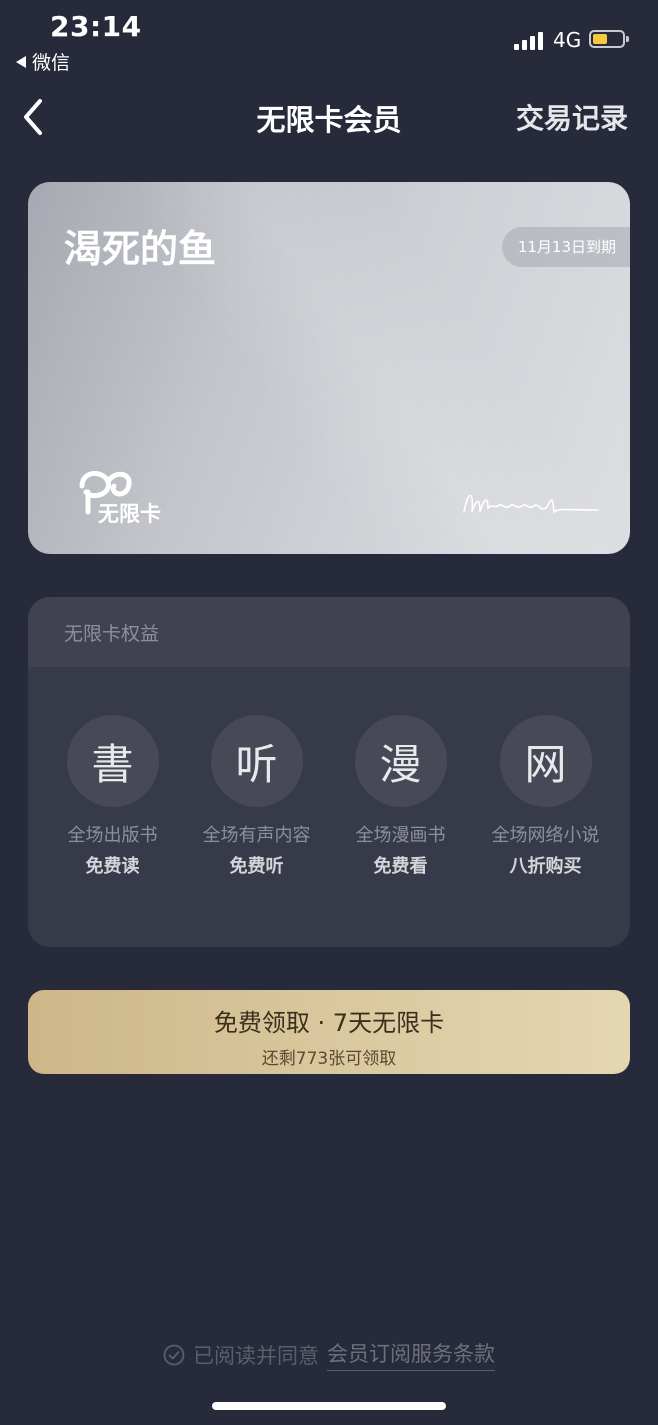 This screenshot has width=658, height=1425. I want to click on benefit-value: 免费听, so click(256, 866).